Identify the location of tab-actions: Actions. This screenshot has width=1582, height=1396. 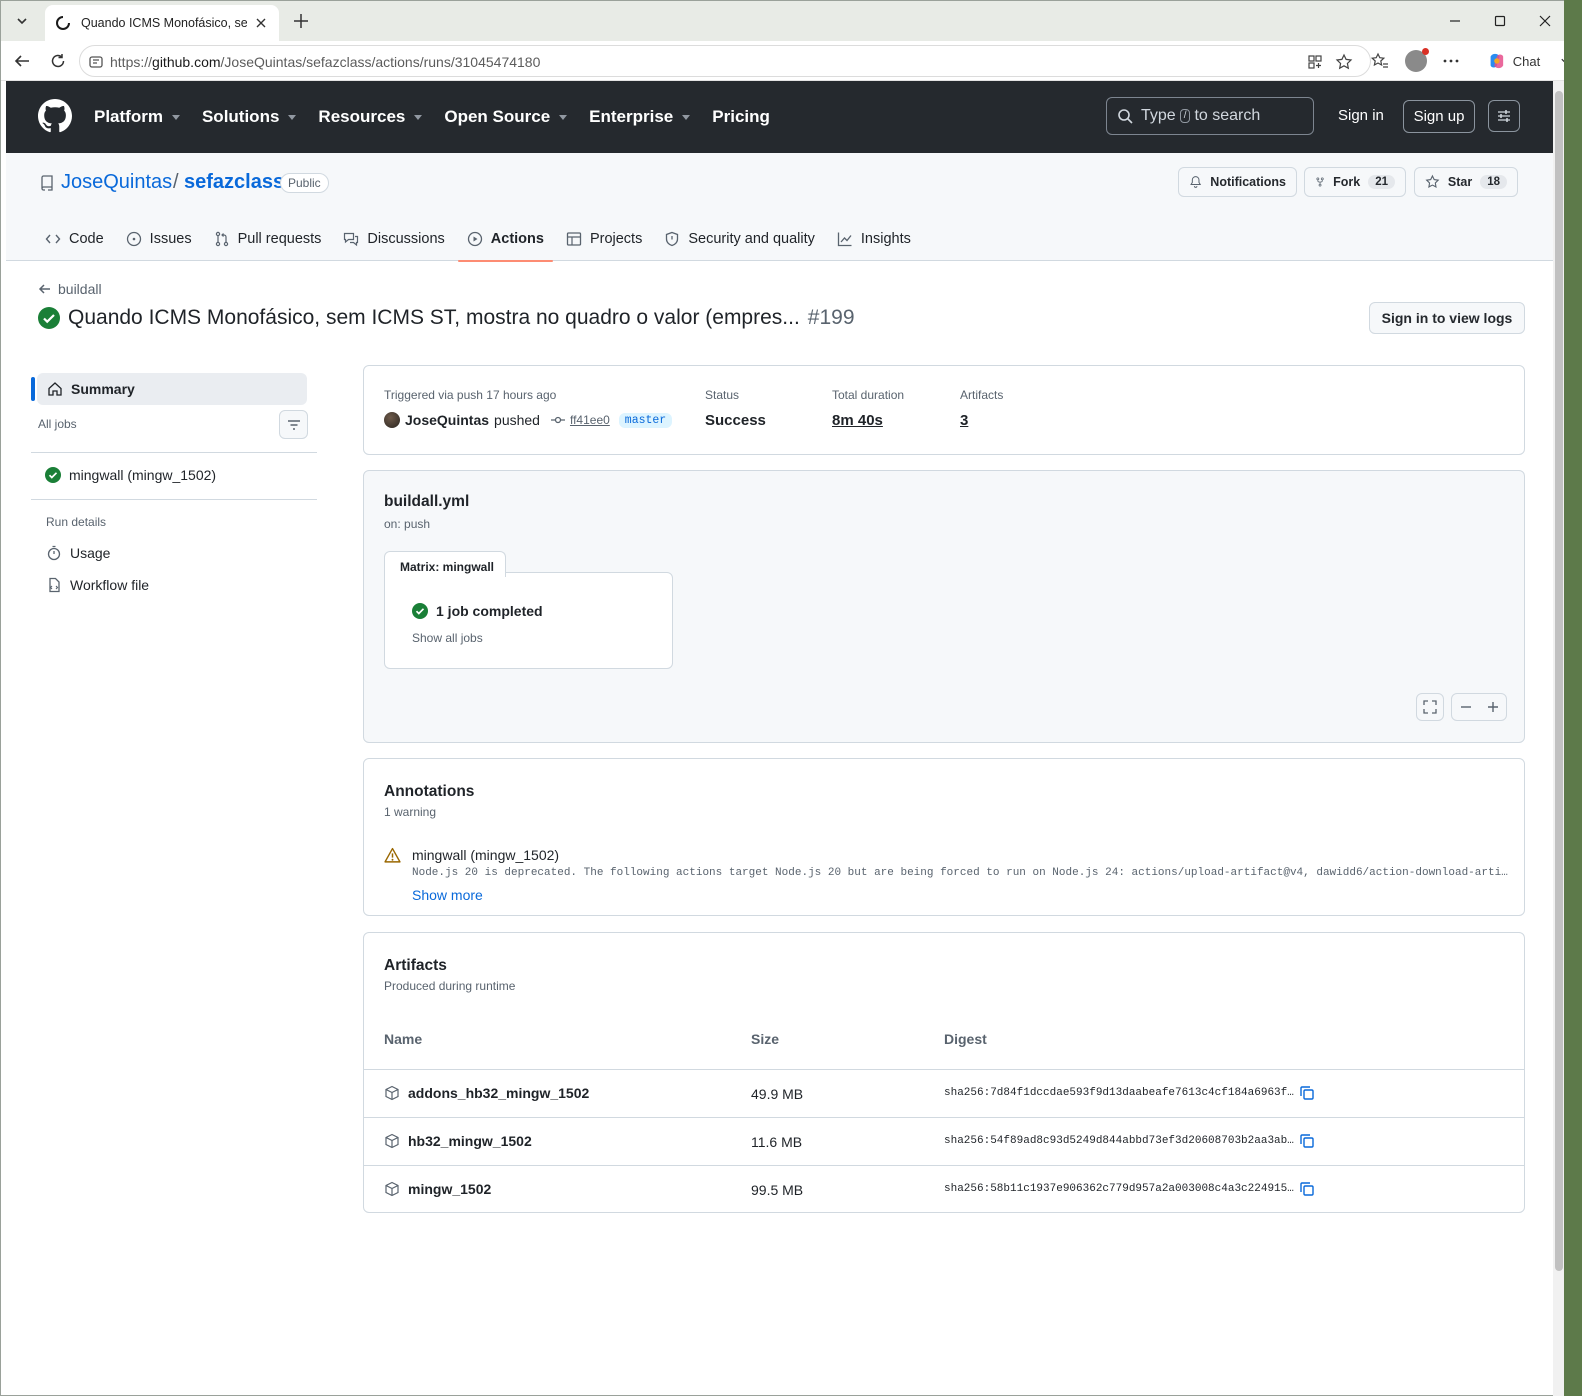
(505, 239).